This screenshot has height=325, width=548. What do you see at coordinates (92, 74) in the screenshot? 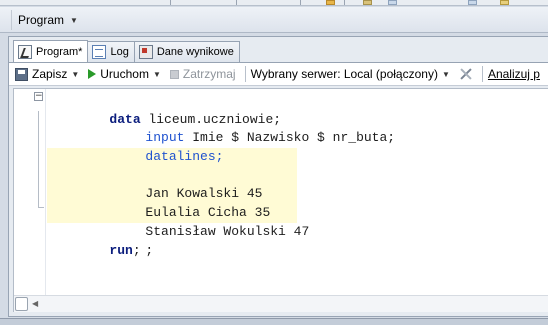
I see `play-icon` at bounding box center [92, 74].